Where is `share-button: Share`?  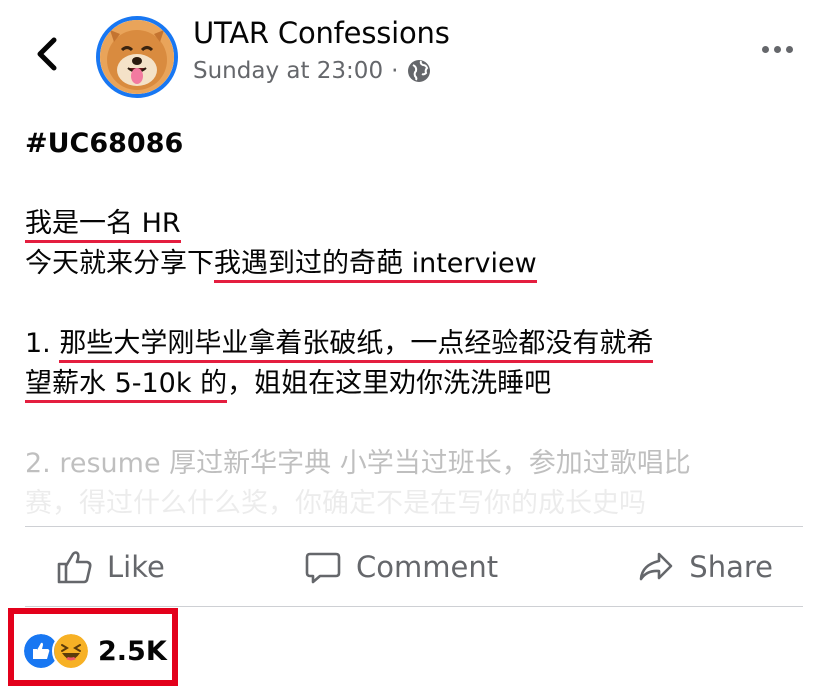
share-button: Share is located at coordinates (705, 567).